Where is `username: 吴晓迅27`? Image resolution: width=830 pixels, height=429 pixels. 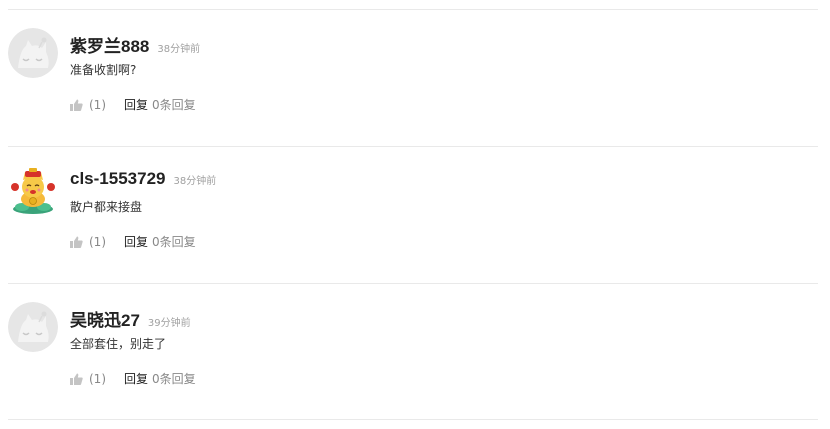 username: 吴晓迅27 is located at coordinates (105, 318).